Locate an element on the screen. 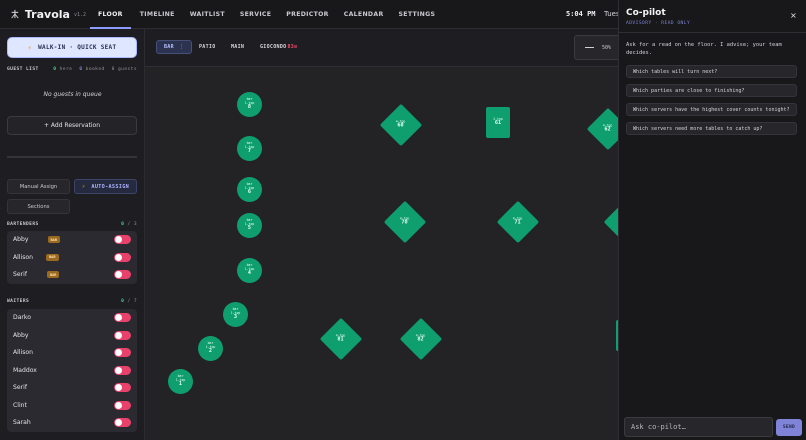 This screenshot has width=806, height=440. staff-row: Abby BAR is located at coordinates (72, 240).